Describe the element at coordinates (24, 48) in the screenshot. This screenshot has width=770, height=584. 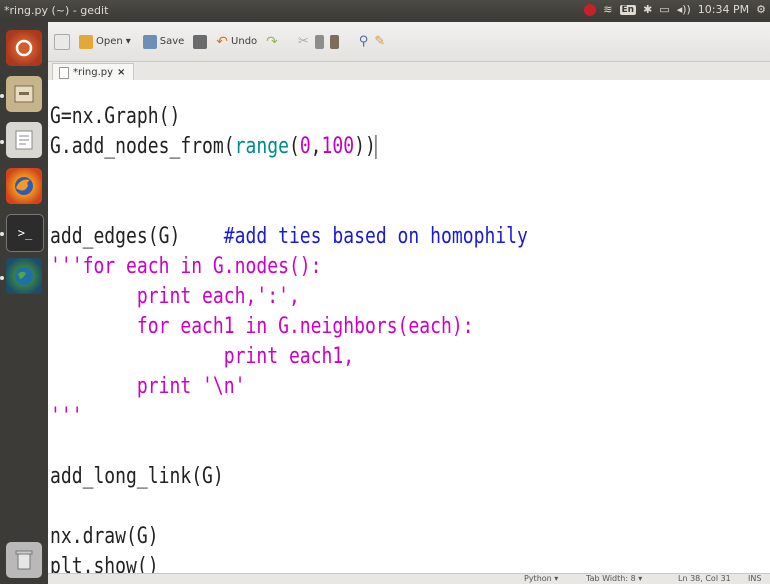
I see `dash-home-icon` at that location.